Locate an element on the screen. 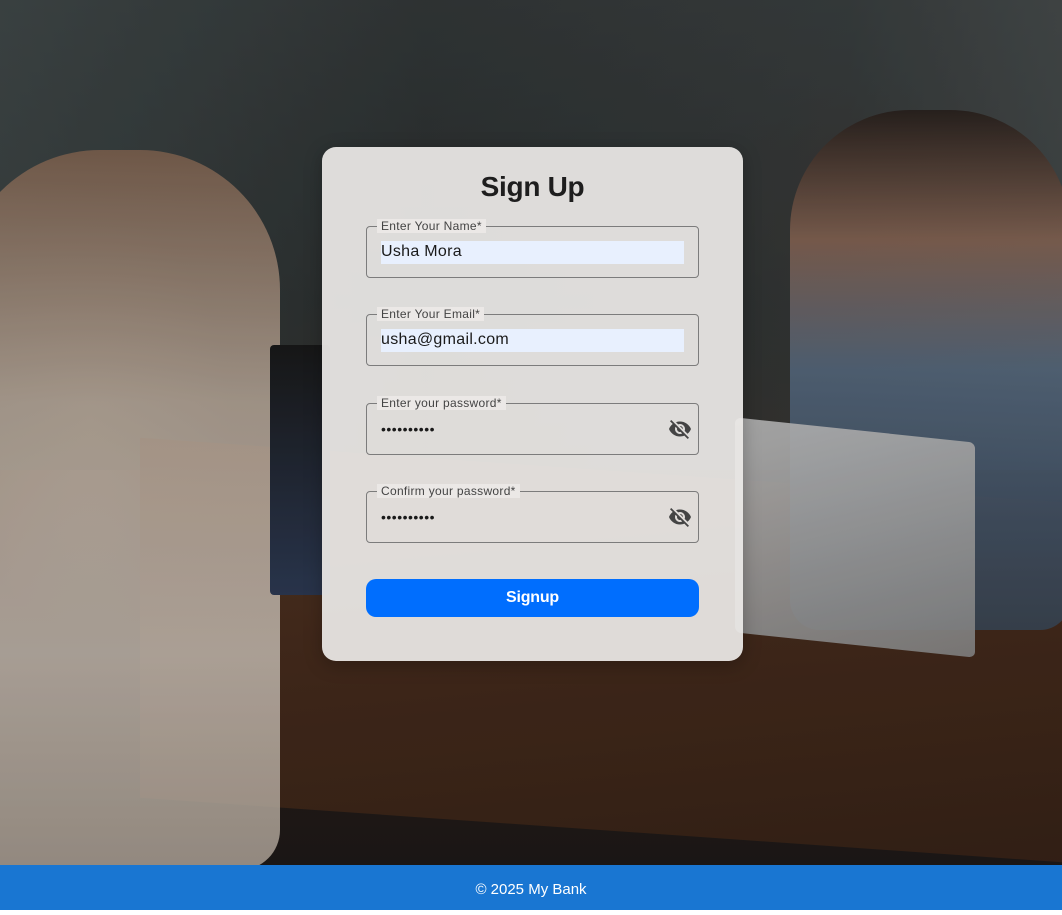  email-field: Enter Your Email* usha@gmail.com is located at coordinates (532, 336).